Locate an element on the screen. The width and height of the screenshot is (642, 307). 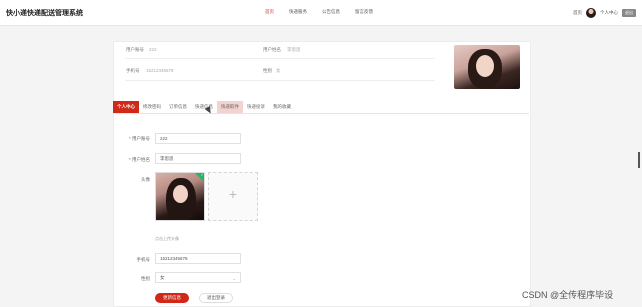
app-title: 快小递快递配送管理系统 is located at coordinates (44, 13).